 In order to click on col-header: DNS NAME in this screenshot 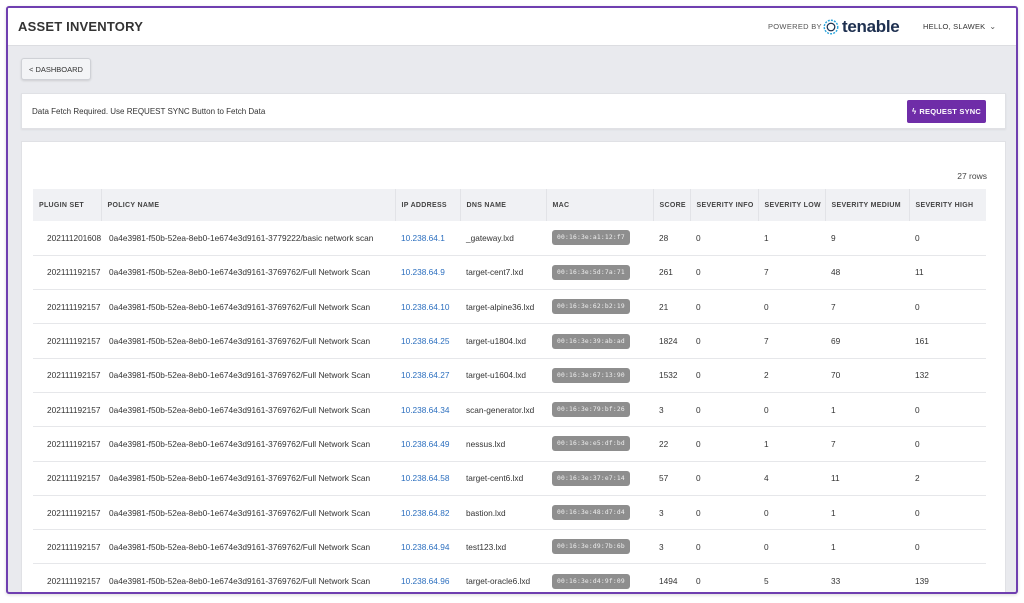, I will do `click(503, 205)`.